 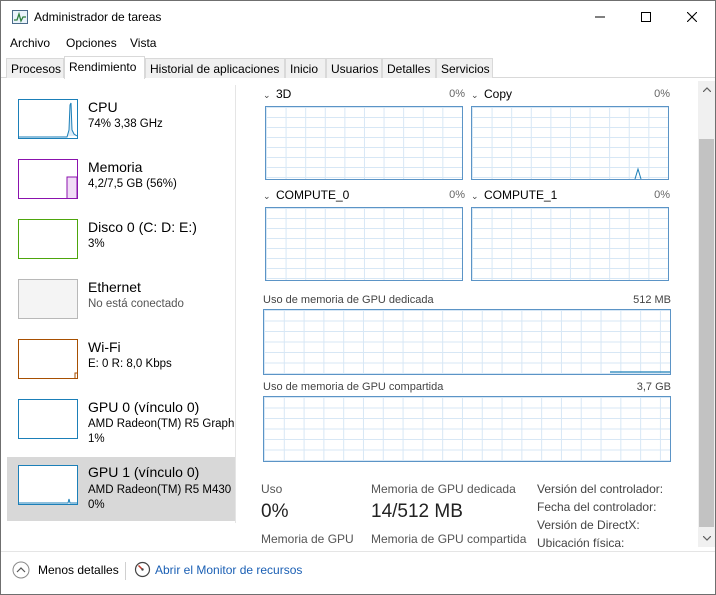 What do you see at coordinates (125, 571) in the screenshot?
I see `footer-separator` at bounding box center [125, 571].